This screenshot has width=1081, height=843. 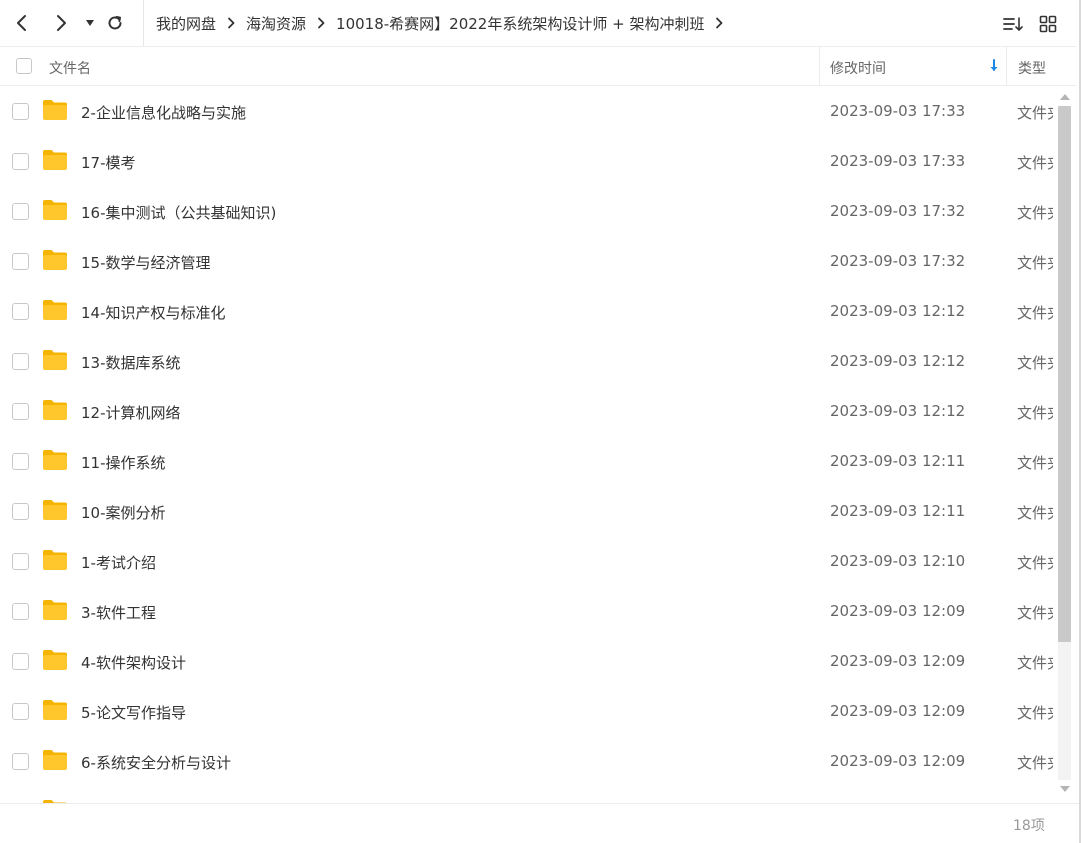 I want to click on file-modified-time: 2023-09-03 17:33, so click(x=898, y=111).